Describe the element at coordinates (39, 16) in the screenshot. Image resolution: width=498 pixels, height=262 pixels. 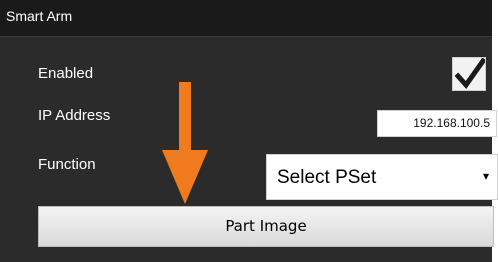
I see `panel-title: Smart Arm` at that location.